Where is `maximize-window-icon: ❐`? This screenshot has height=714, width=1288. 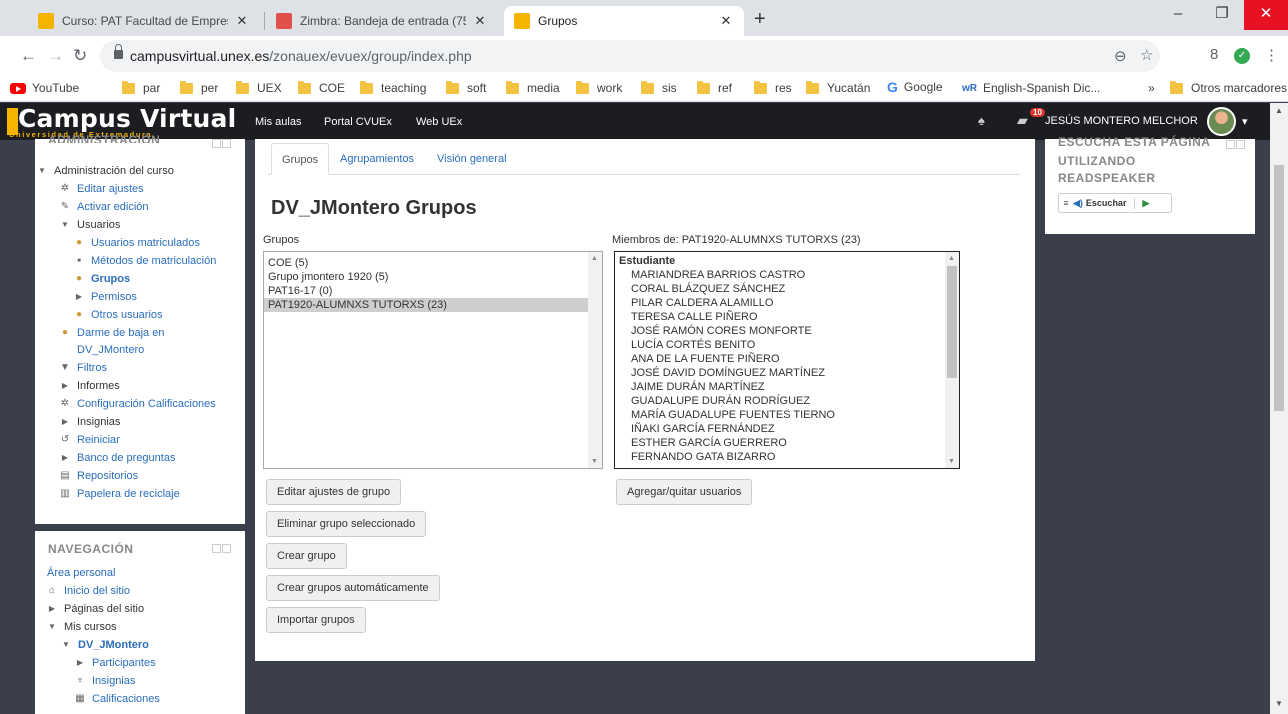 maximize-window-icon: ❐ is located at coordinates (1222, 15).